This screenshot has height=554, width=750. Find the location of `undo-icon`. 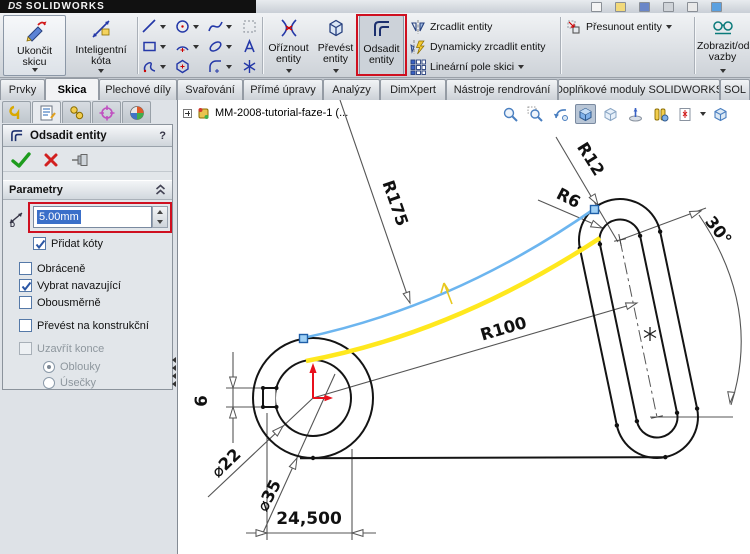

undo-icon is located at coordinates (692, 7).